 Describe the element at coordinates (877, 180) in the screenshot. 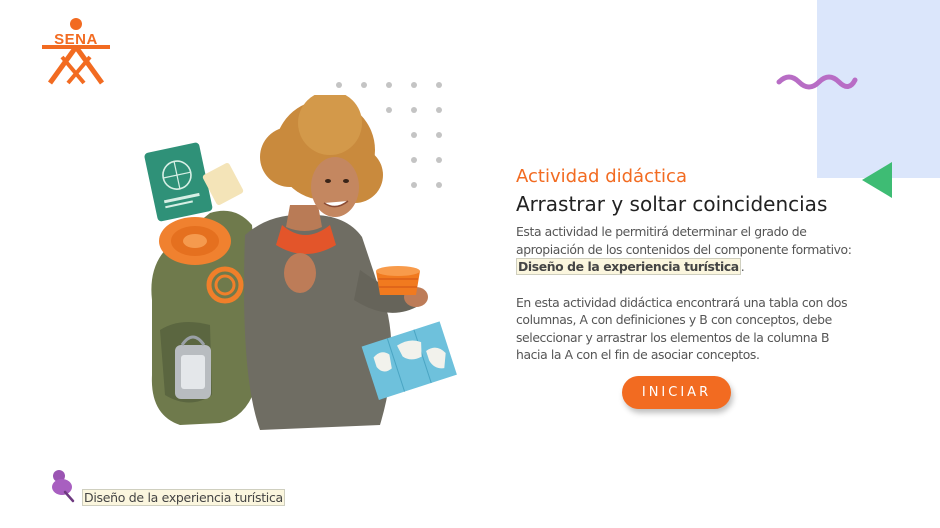

I see `triangle-icon` at that location.